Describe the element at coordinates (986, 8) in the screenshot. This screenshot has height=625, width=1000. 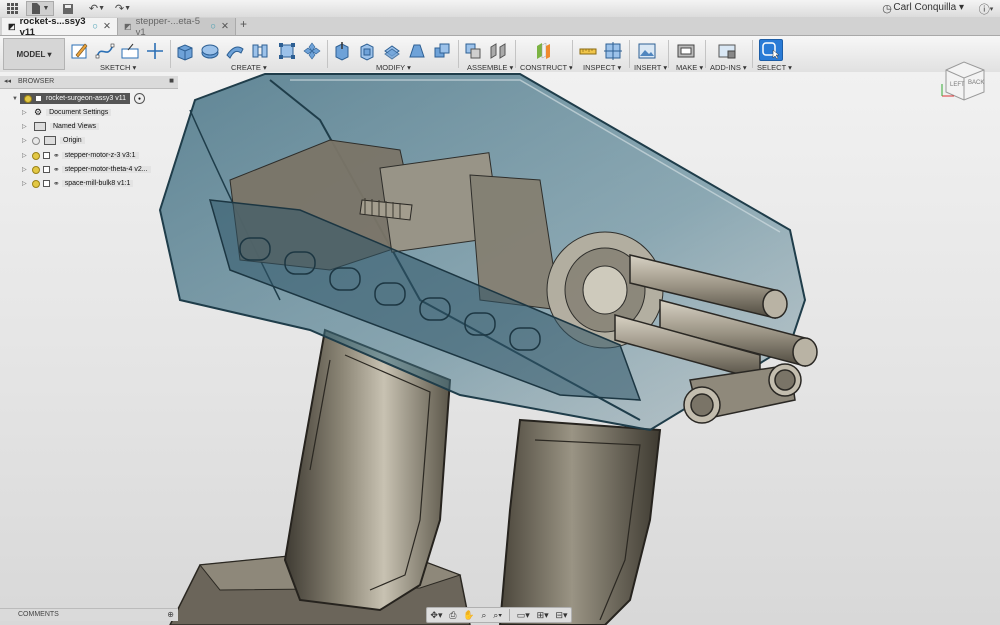
I see `help-icon: ⓘ ▾` at that location.